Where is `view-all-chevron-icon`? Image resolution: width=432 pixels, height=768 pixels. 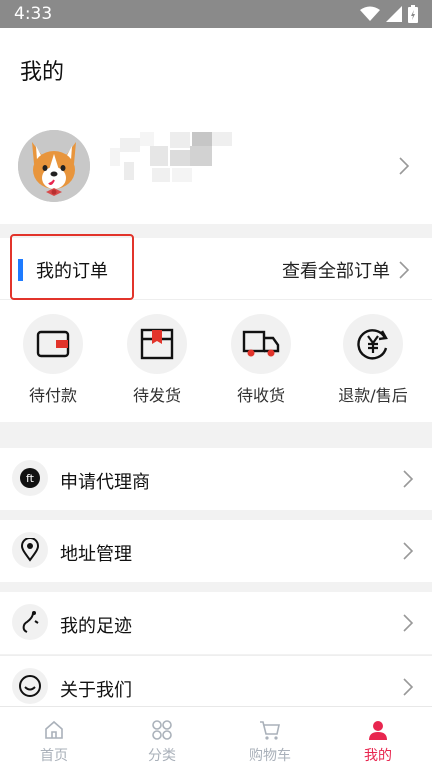 view-all-chevron-icon is located at coordinates (404, 270).